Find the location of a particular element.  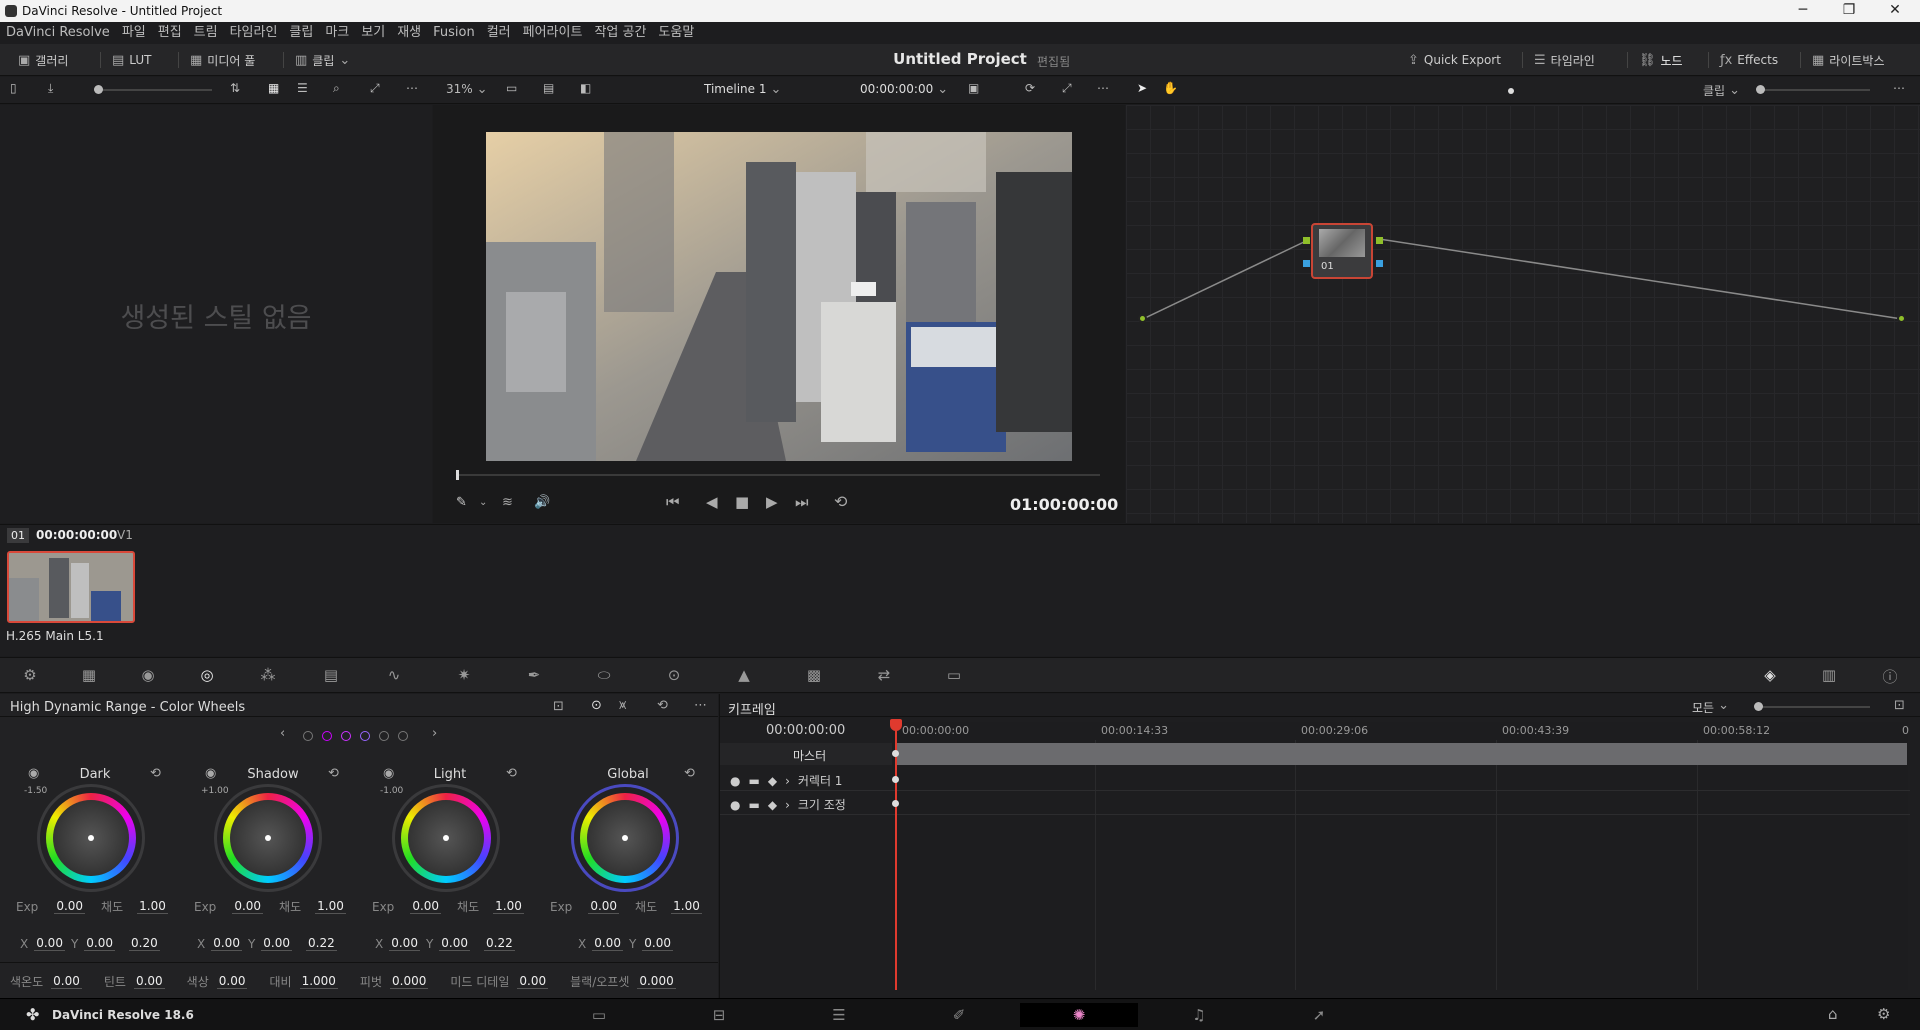

dark-exp-value: 0.00 is located at coordinates (70, 906).